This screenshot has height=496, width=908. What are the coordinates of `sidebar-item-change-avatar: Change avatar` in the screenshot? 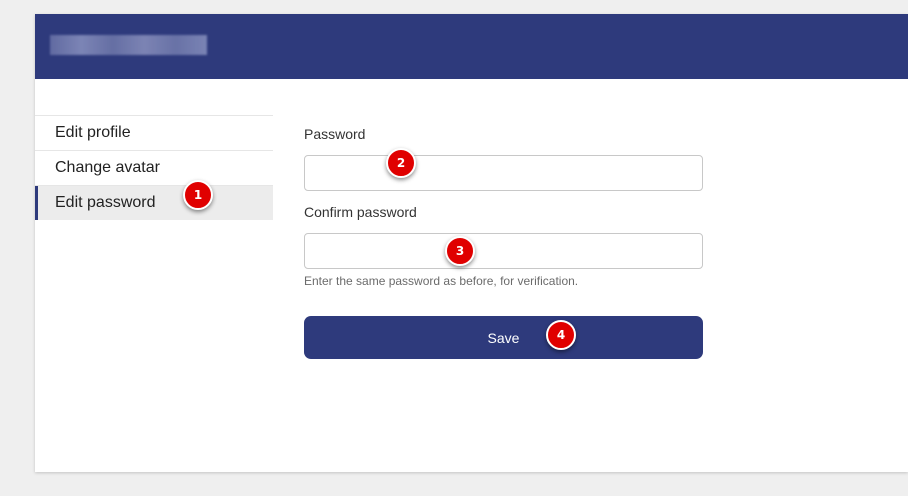 It's located at (154, 168).